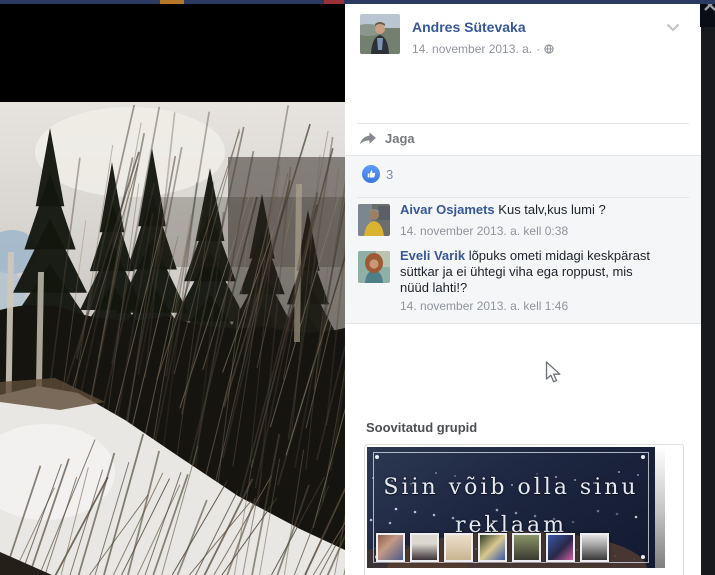  What do you see at coordinates (204, 1) in the screenshot?
I see `topbar-text-fragment: Siret` at bounding box center [204, 1].